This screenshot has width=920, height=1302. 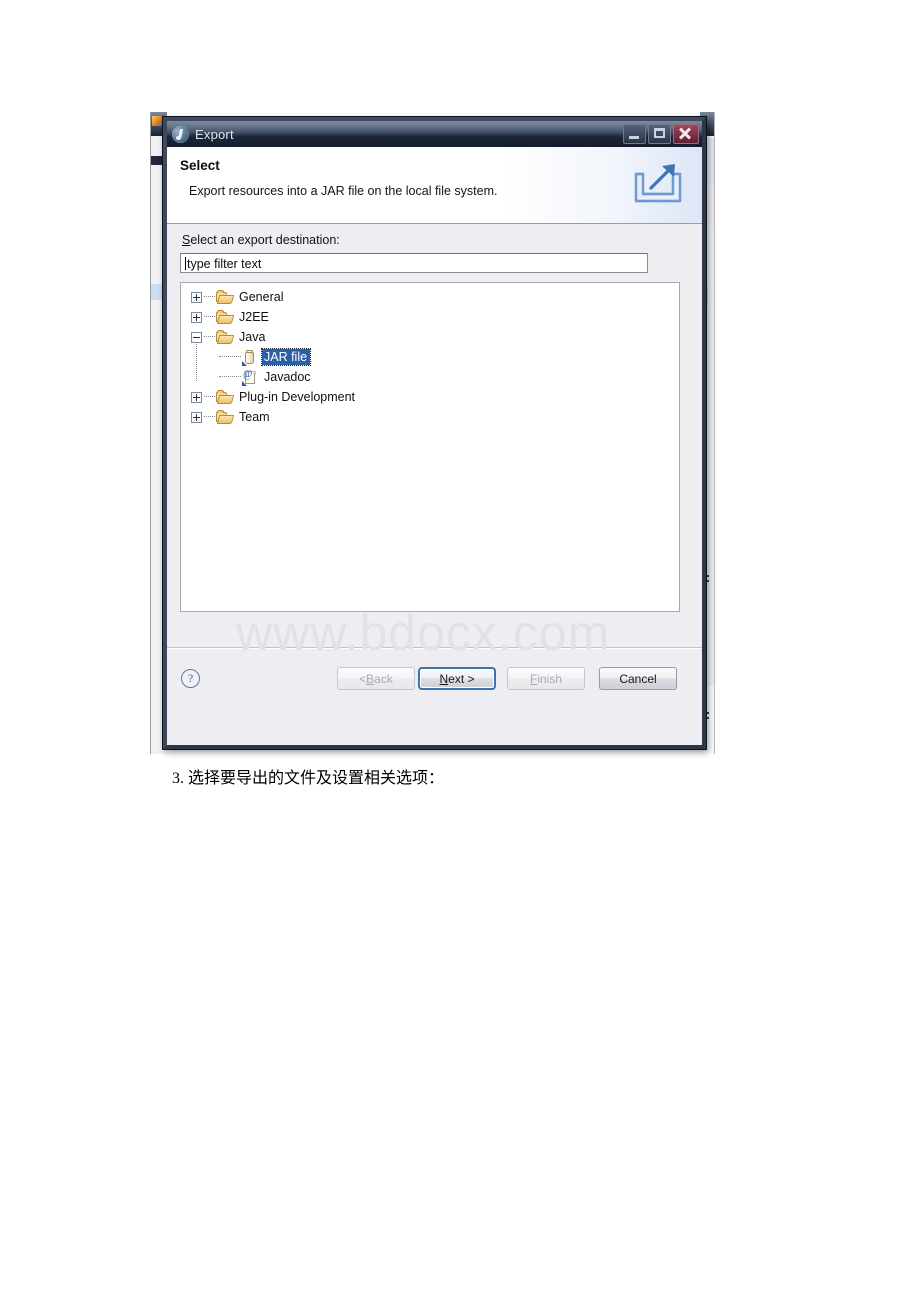 I want to click on tree-item-jar-file: JAR file, so click(x=430, y=357).